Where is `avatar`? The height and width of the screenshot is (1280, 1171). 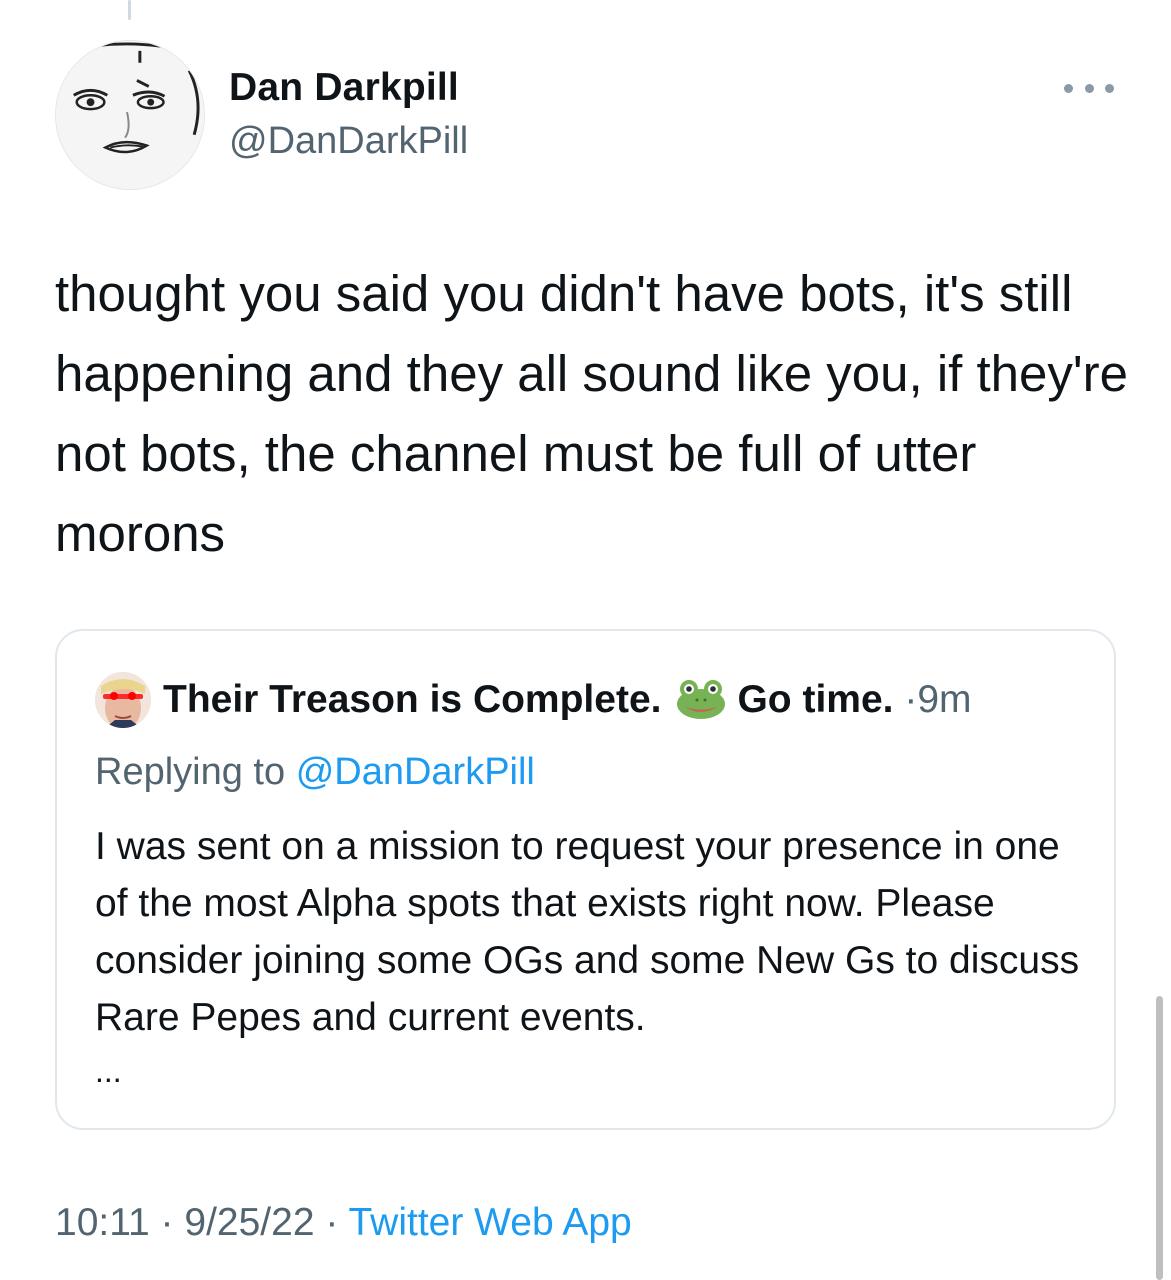 avatar is located at coordinates (130, 115).